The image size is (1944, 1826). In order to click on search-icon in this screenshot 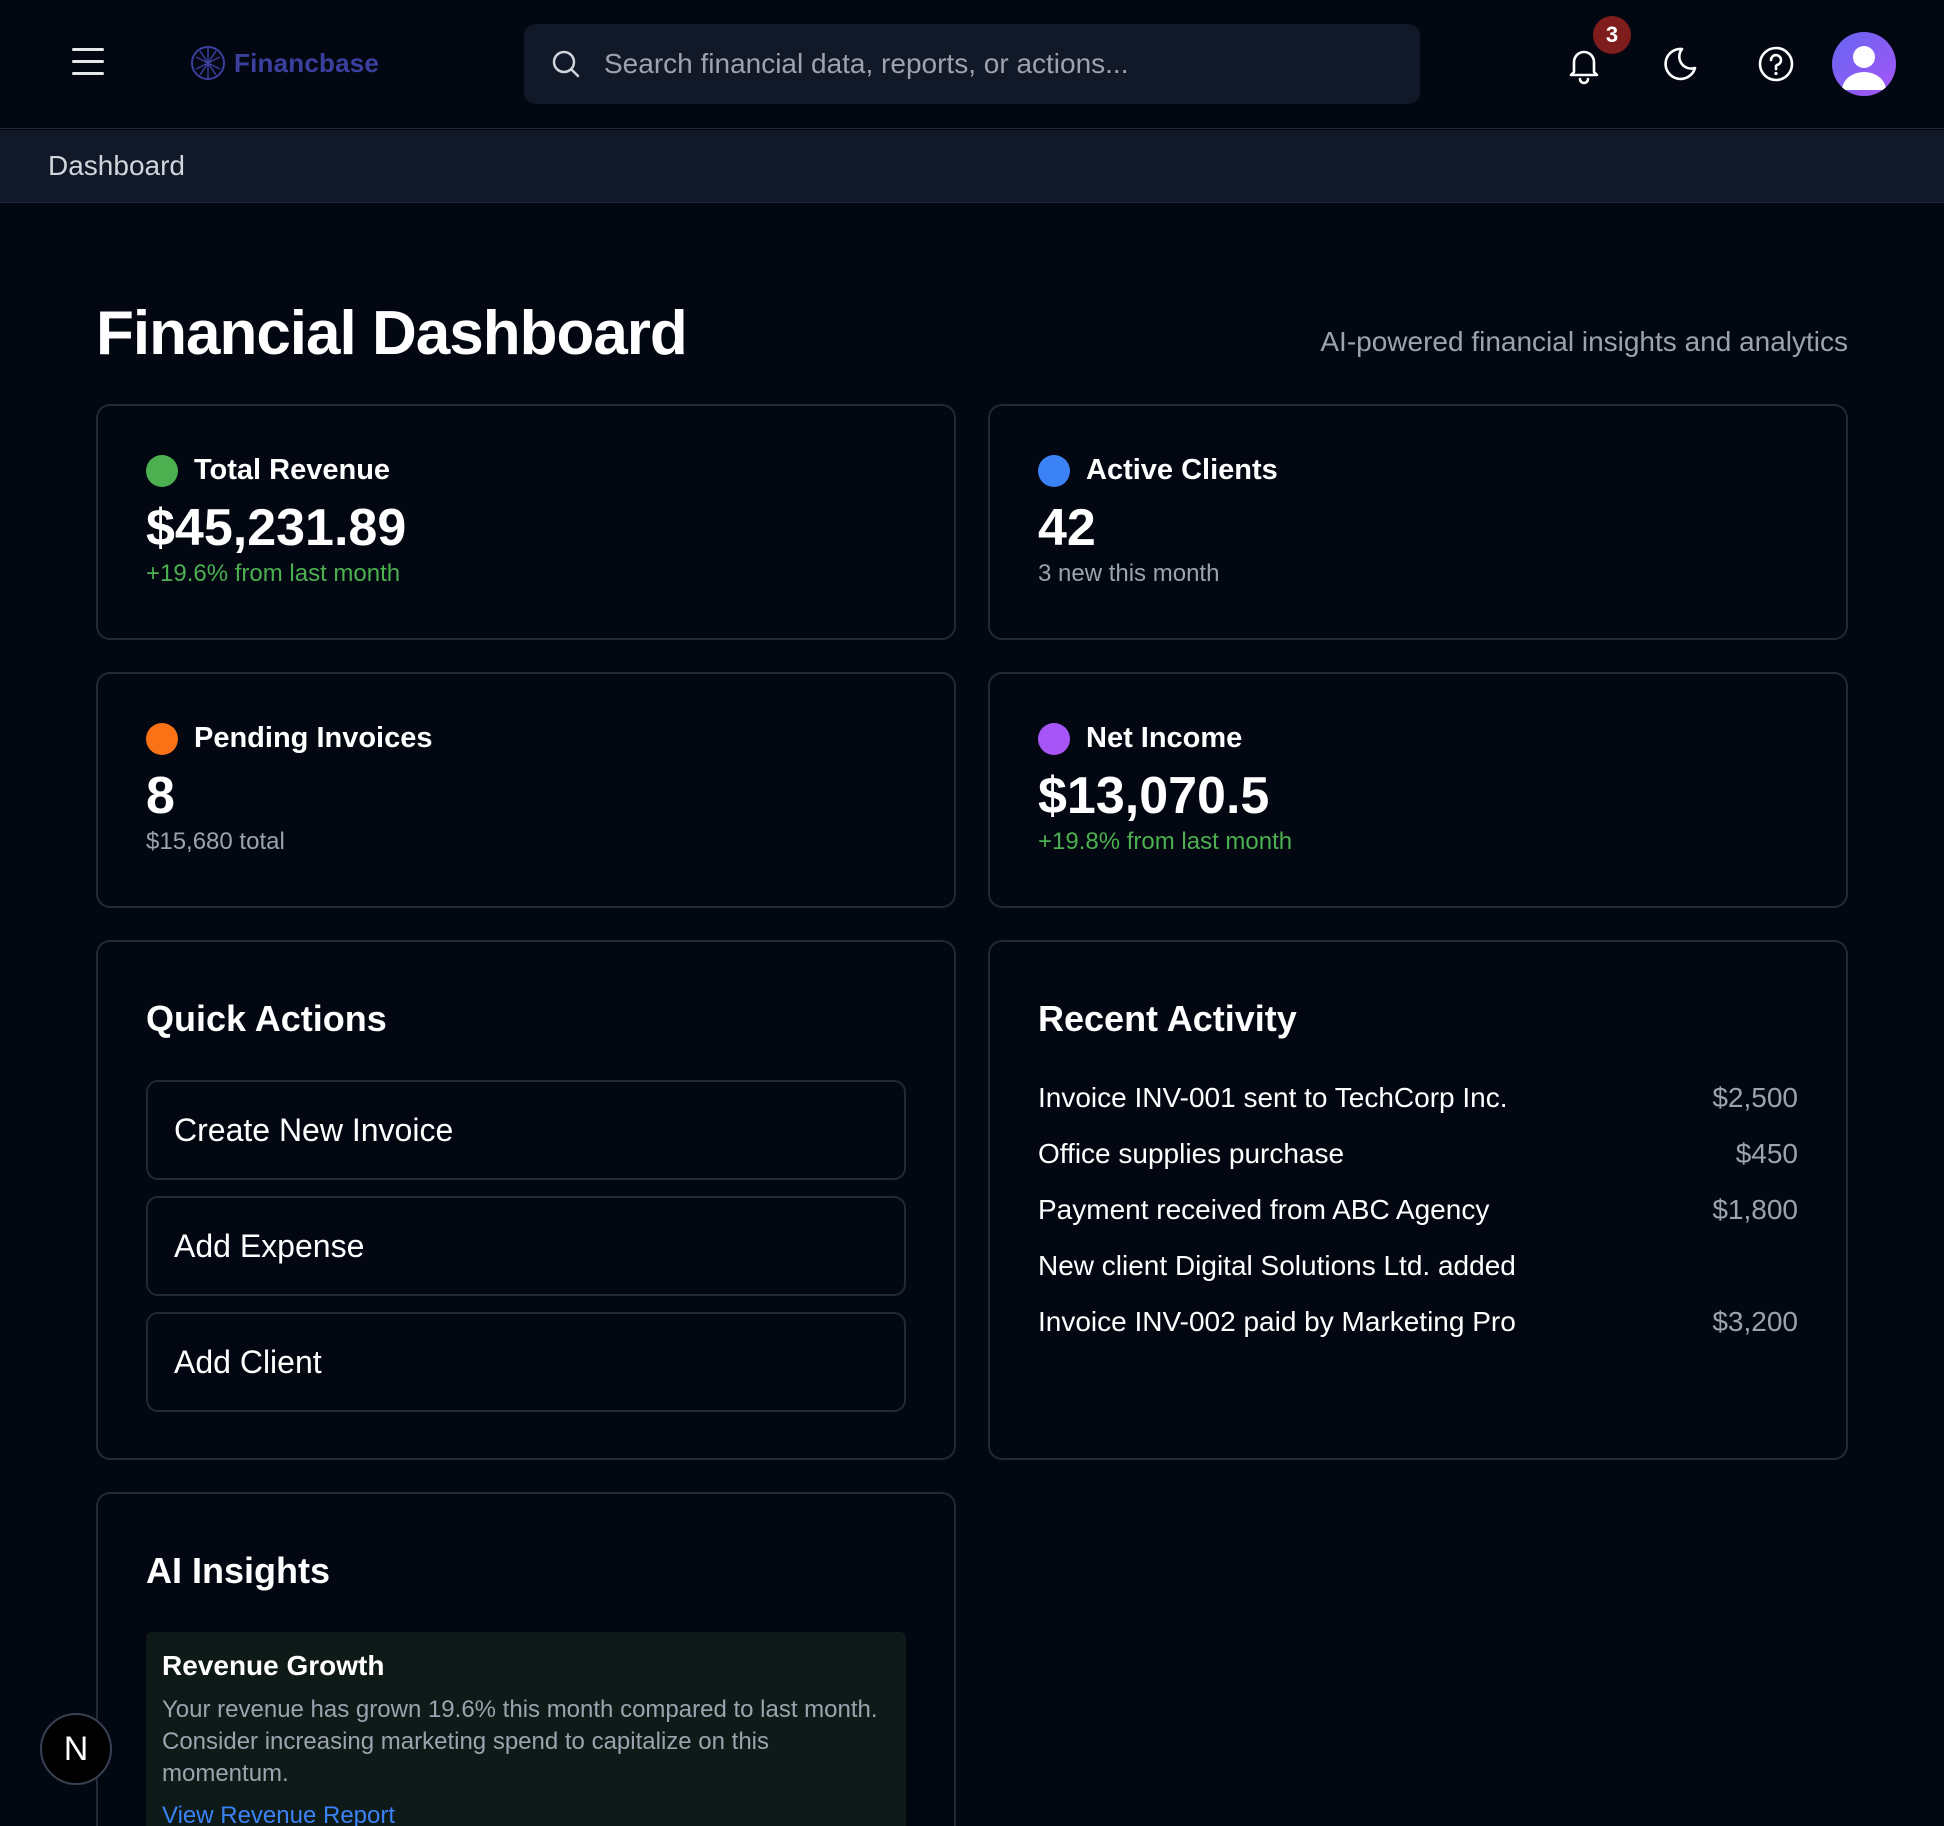, I will do `click(566, 64)`.